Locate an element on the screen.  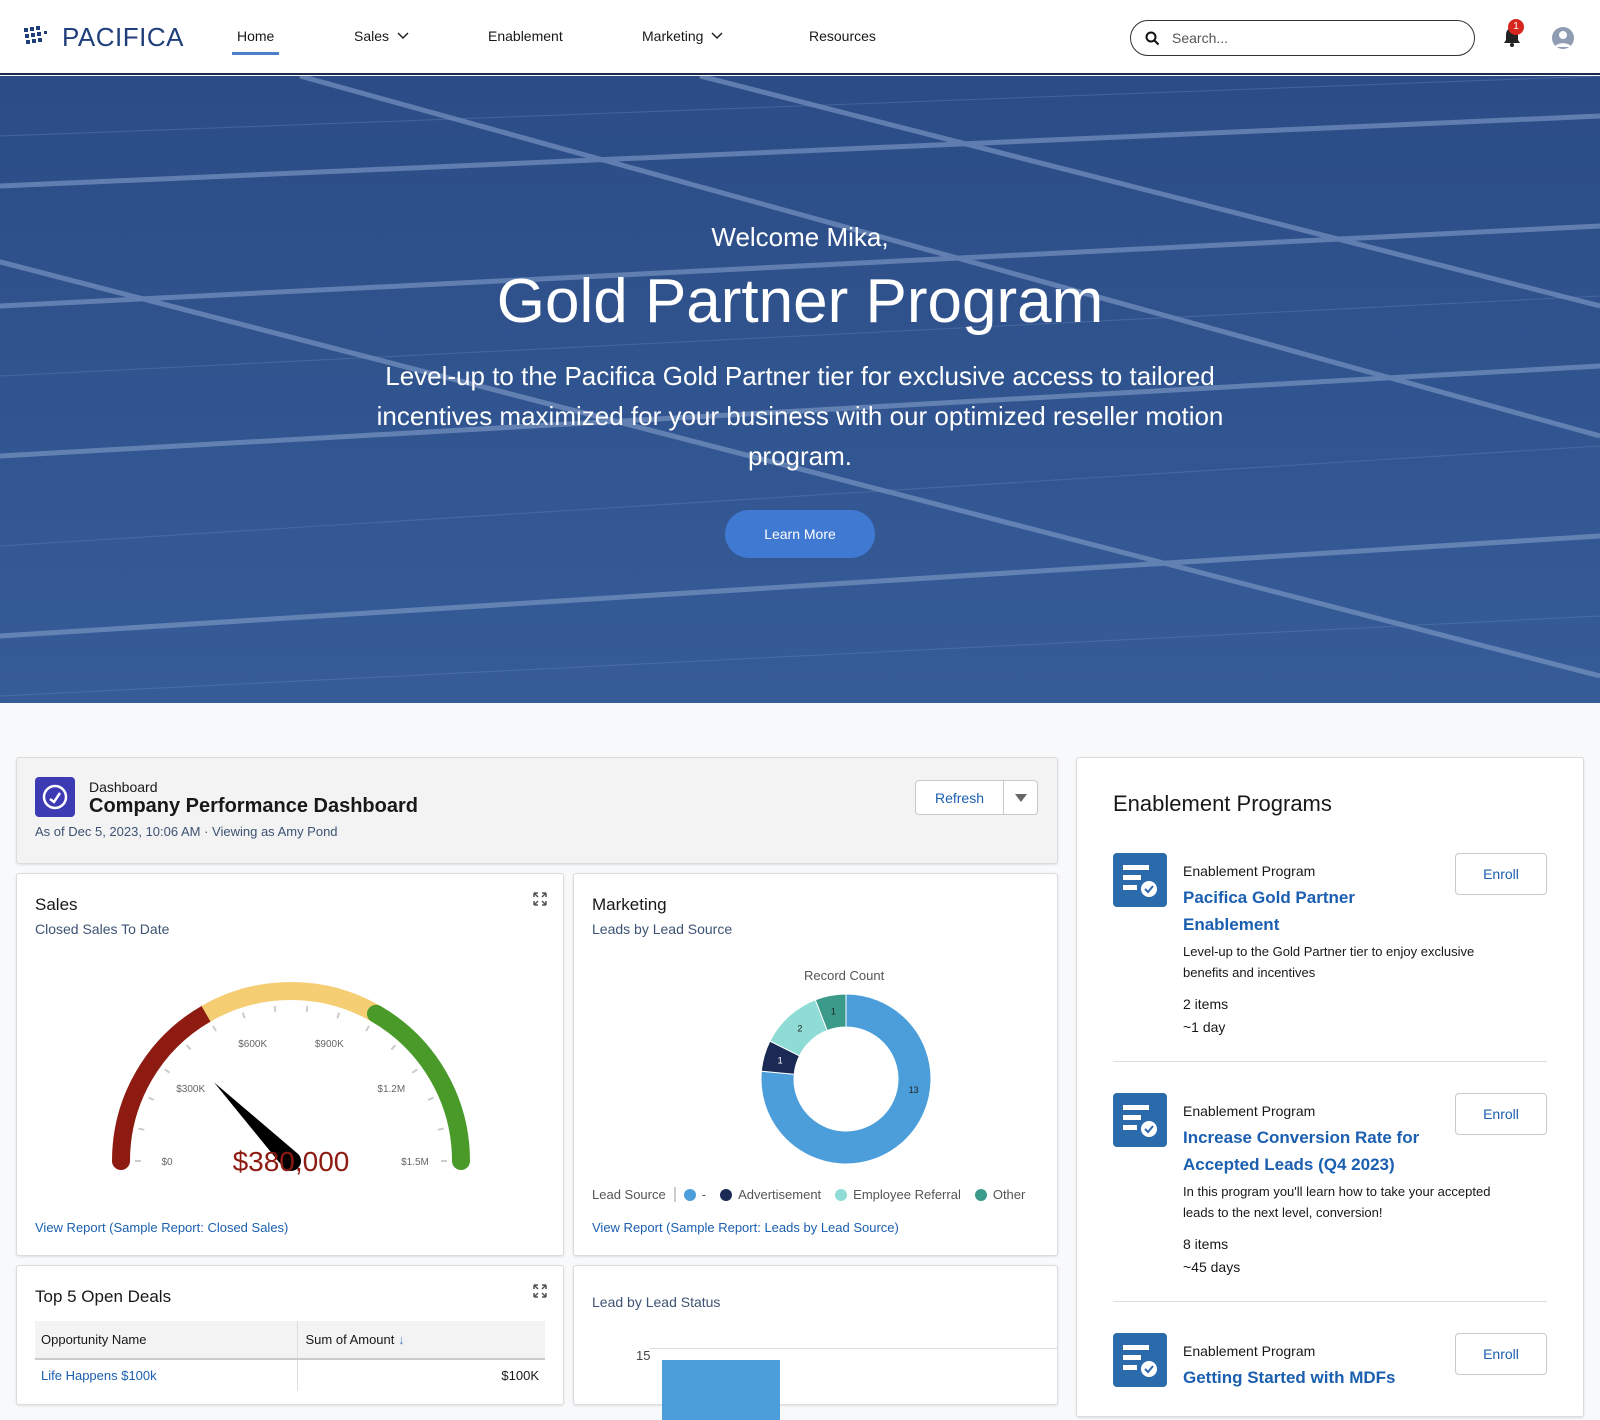
learn-more-button: Learn More is located at coordinates (800, 534).